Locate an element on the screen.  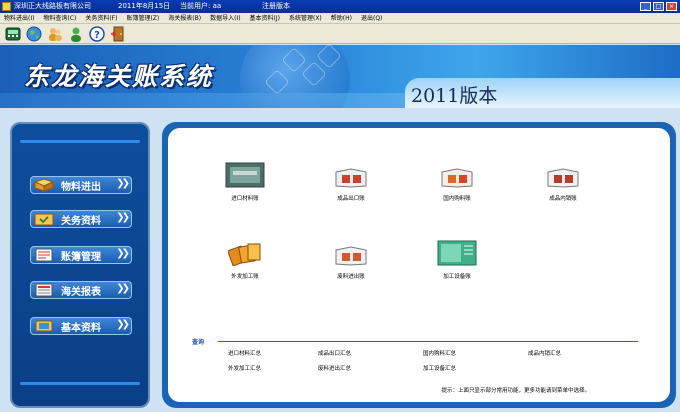
book-icon is located at coordinates (44, 185).